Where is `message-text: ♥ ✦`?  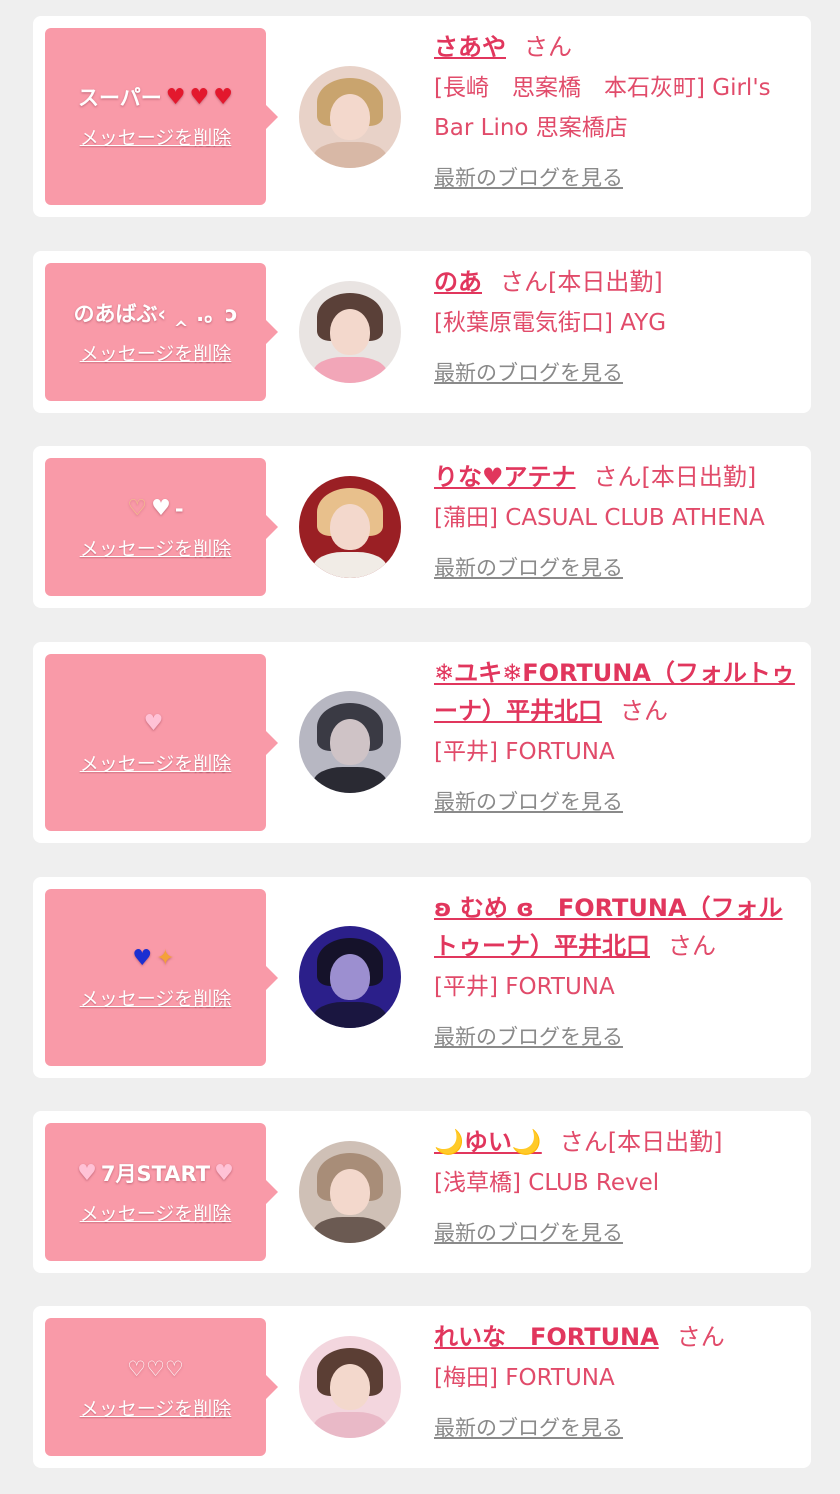
message-text: ♥ ✦ is located at coordinates (155, 959).